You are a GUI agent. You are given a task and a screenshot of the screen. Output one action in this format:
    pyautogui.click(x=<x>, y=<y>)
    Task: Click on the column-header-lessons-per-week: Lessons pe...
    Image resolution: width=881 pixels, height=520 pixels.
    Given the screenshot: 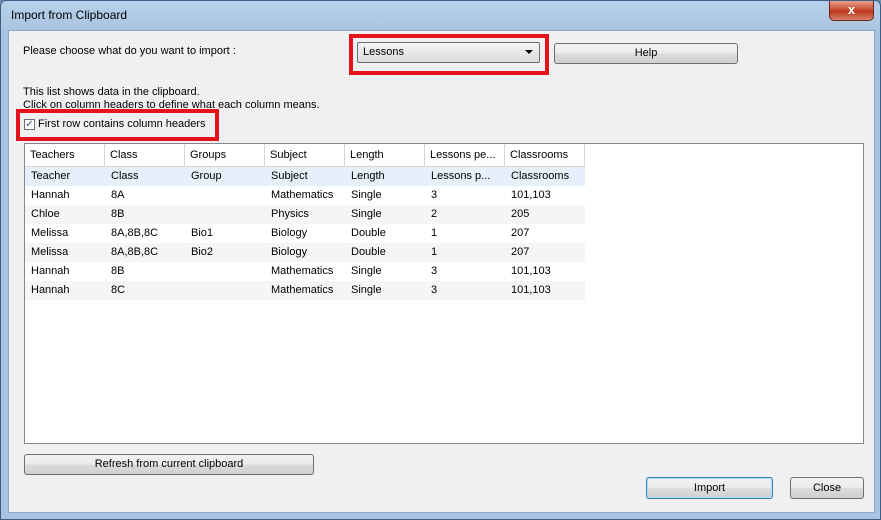 What is the action you would take?
    pyautogui.click(x=465, y=155)
    